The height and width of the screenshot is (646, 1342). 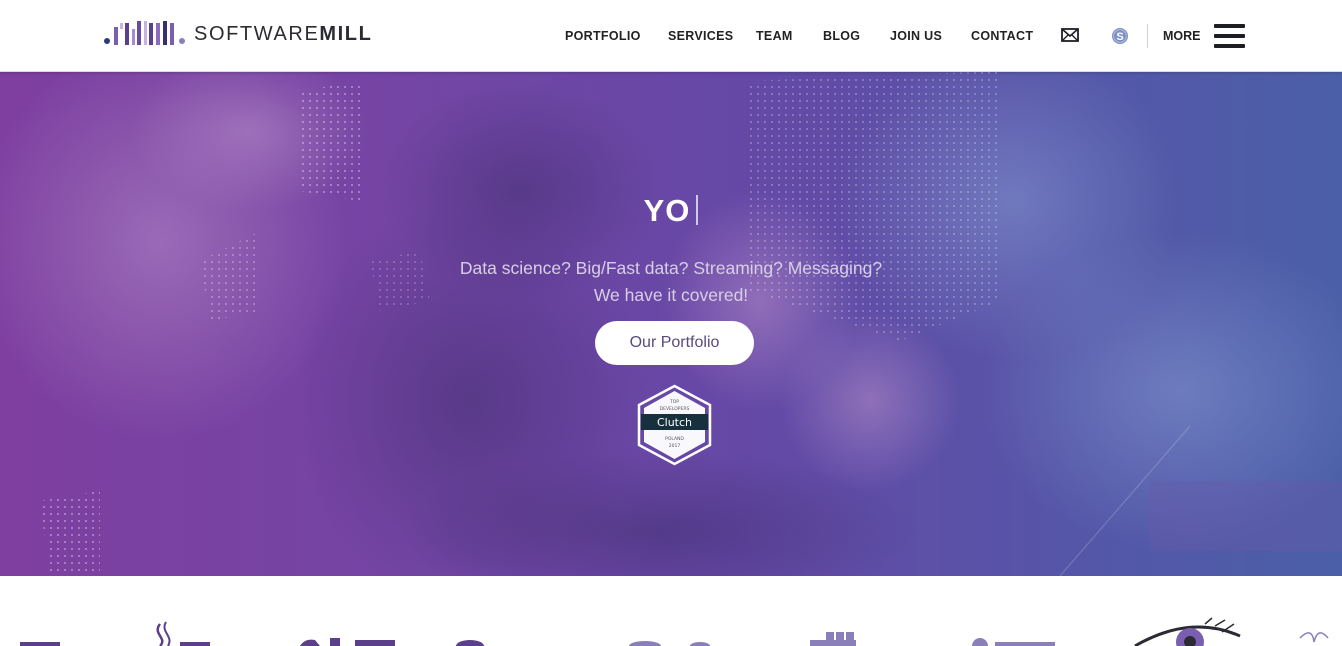 I want to click on nav-divider, so click(x=1147, y=36).